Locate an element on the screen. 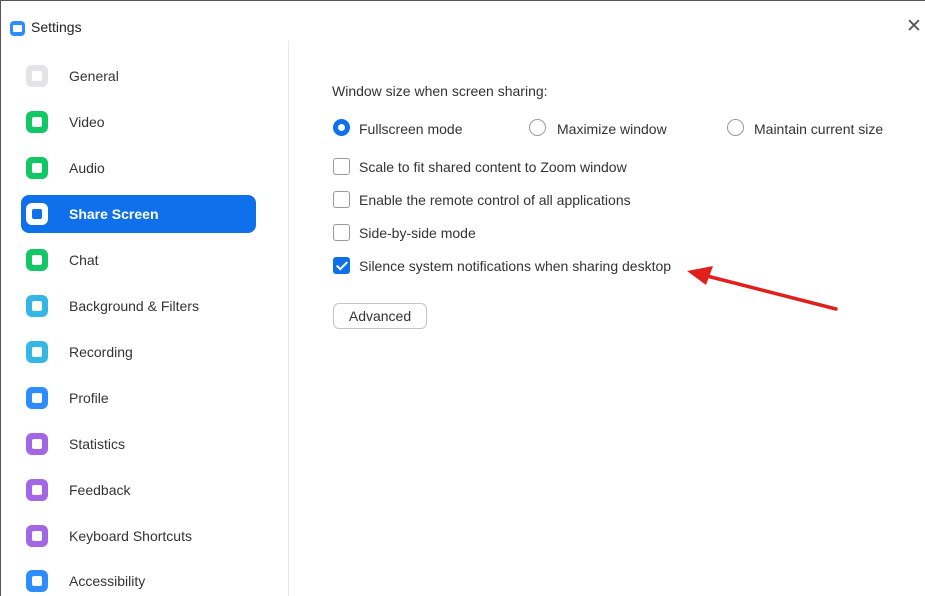  sidebar-item-label: Share Screen is located at coordinates (114, 214).